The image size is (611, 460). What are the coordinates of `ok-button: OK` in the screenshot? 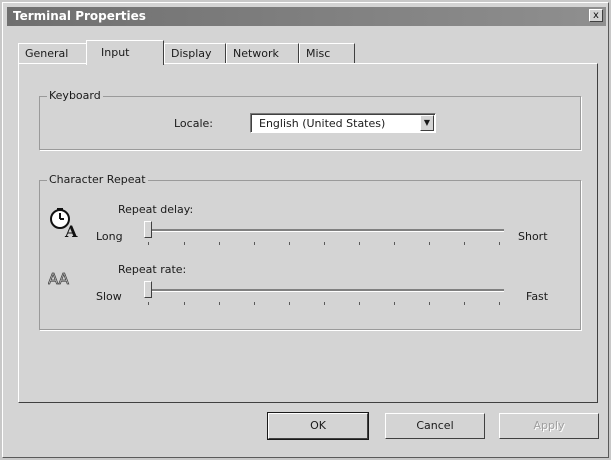 It's located at (318, 426).